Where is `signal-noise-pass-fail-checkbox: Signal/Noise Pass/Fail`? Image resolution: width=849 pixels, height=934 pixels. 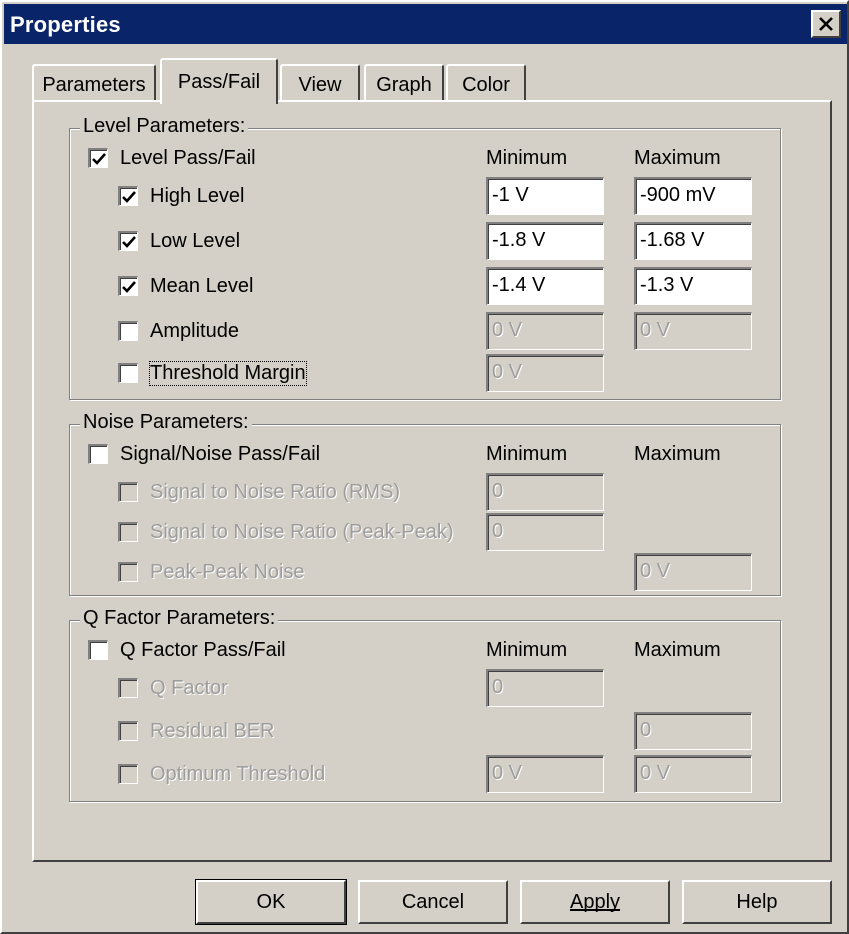 signal-noise-pass-fail-checkbox: Signal/Noise Pass/Fail is located at coordinates (204, 454).